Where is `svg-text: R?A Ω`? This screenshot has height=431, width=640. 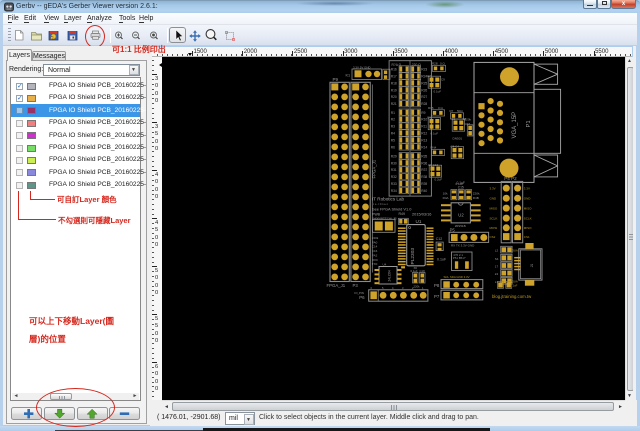 svg-text: R?A Ω is located at coordinates (397, 64).